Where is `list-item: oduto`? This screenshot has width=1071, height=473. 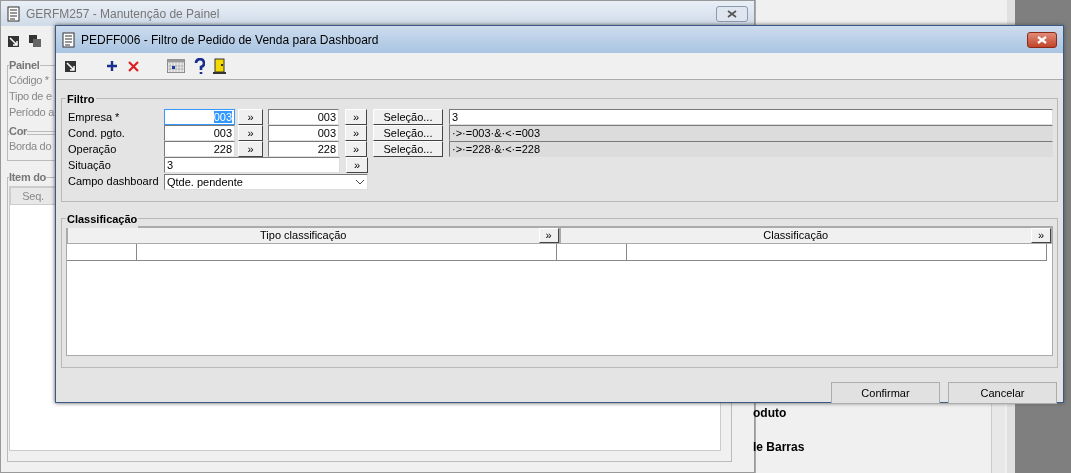 list-item: oduto is located at coordinates (770, 413).